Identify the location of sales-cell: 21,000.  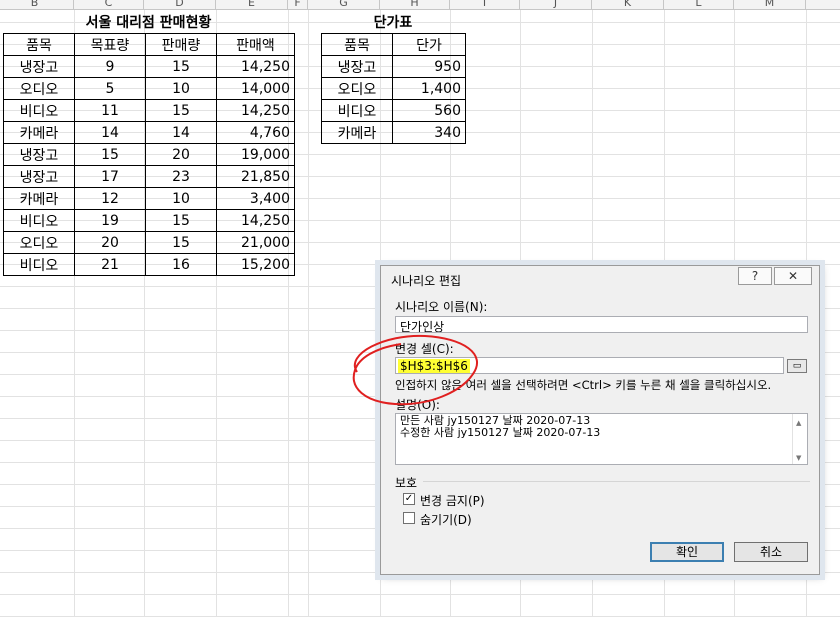
(255, 242).